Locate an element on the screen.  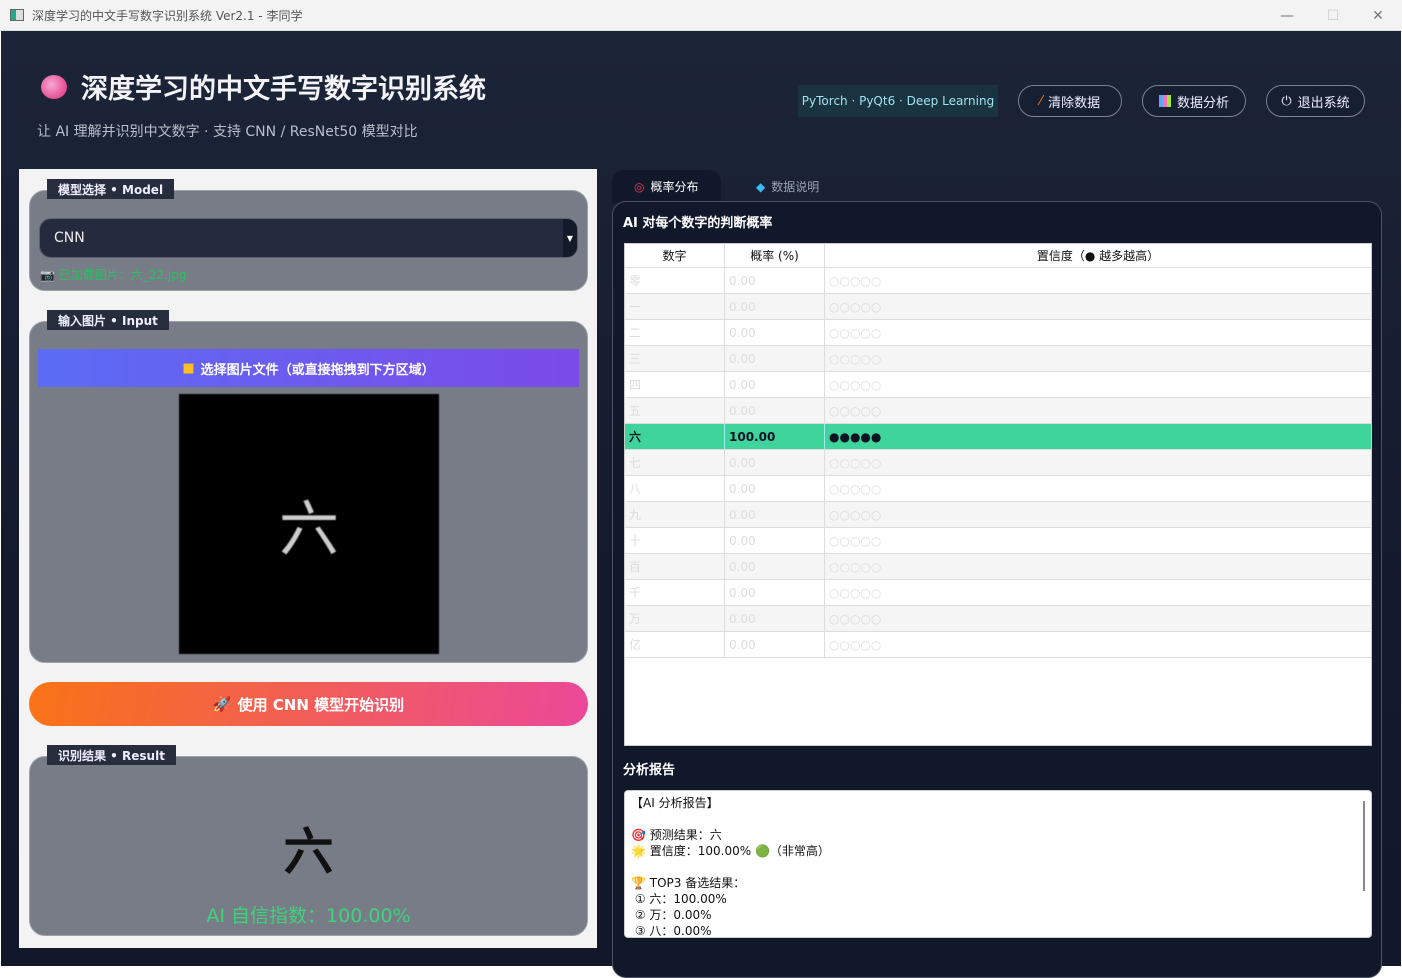
model-group: CNN ▼ 📷 已加载图片：六_22.jpg is located at coordinates (308, 240).